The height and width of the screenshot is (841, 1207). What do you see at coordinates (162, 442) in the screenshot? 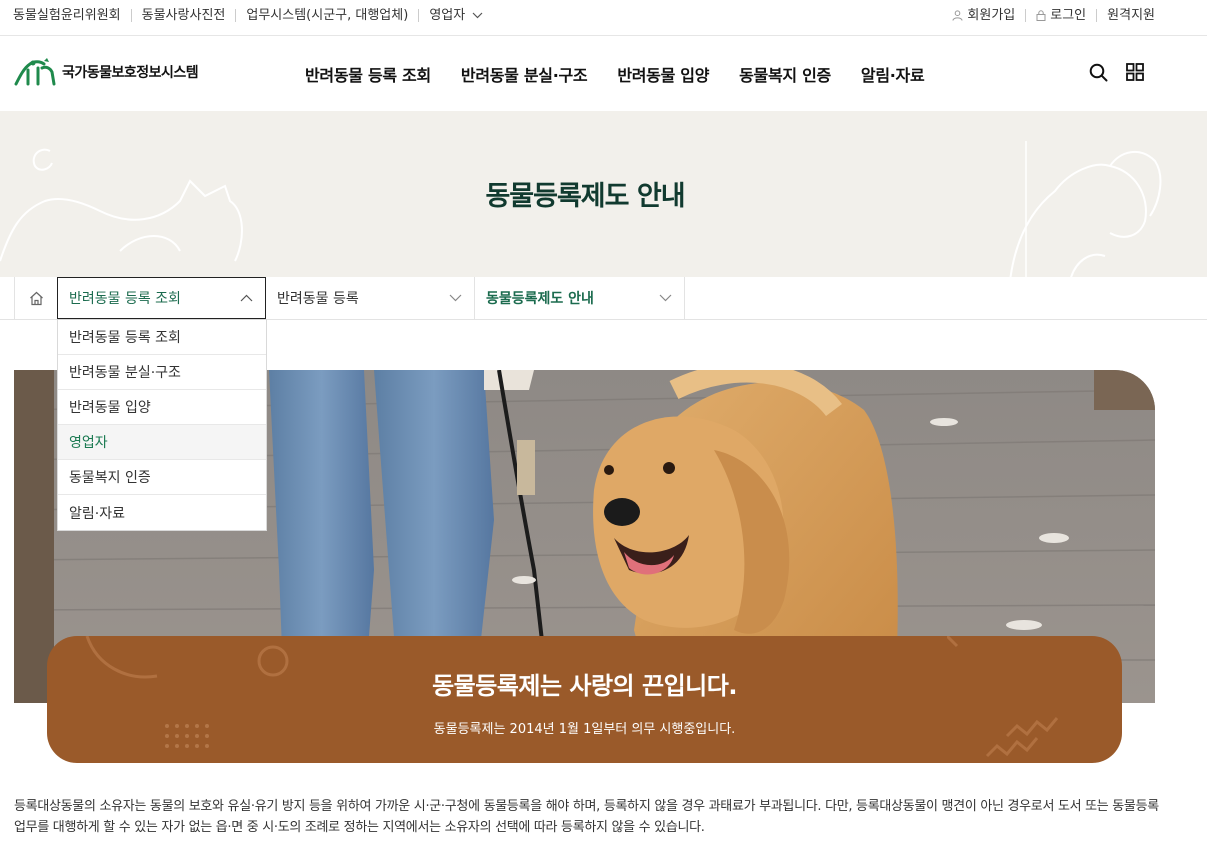
I see `dropdown-option-business-operator: 영업자` at bounding box center [162, 442].